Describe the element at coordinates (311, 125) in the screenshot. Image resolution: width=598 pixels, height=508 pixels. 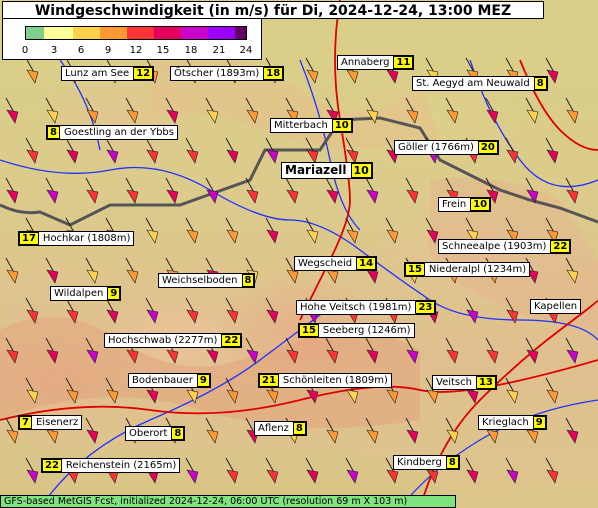
I see `location-label: Mitterbach 10` at that location.